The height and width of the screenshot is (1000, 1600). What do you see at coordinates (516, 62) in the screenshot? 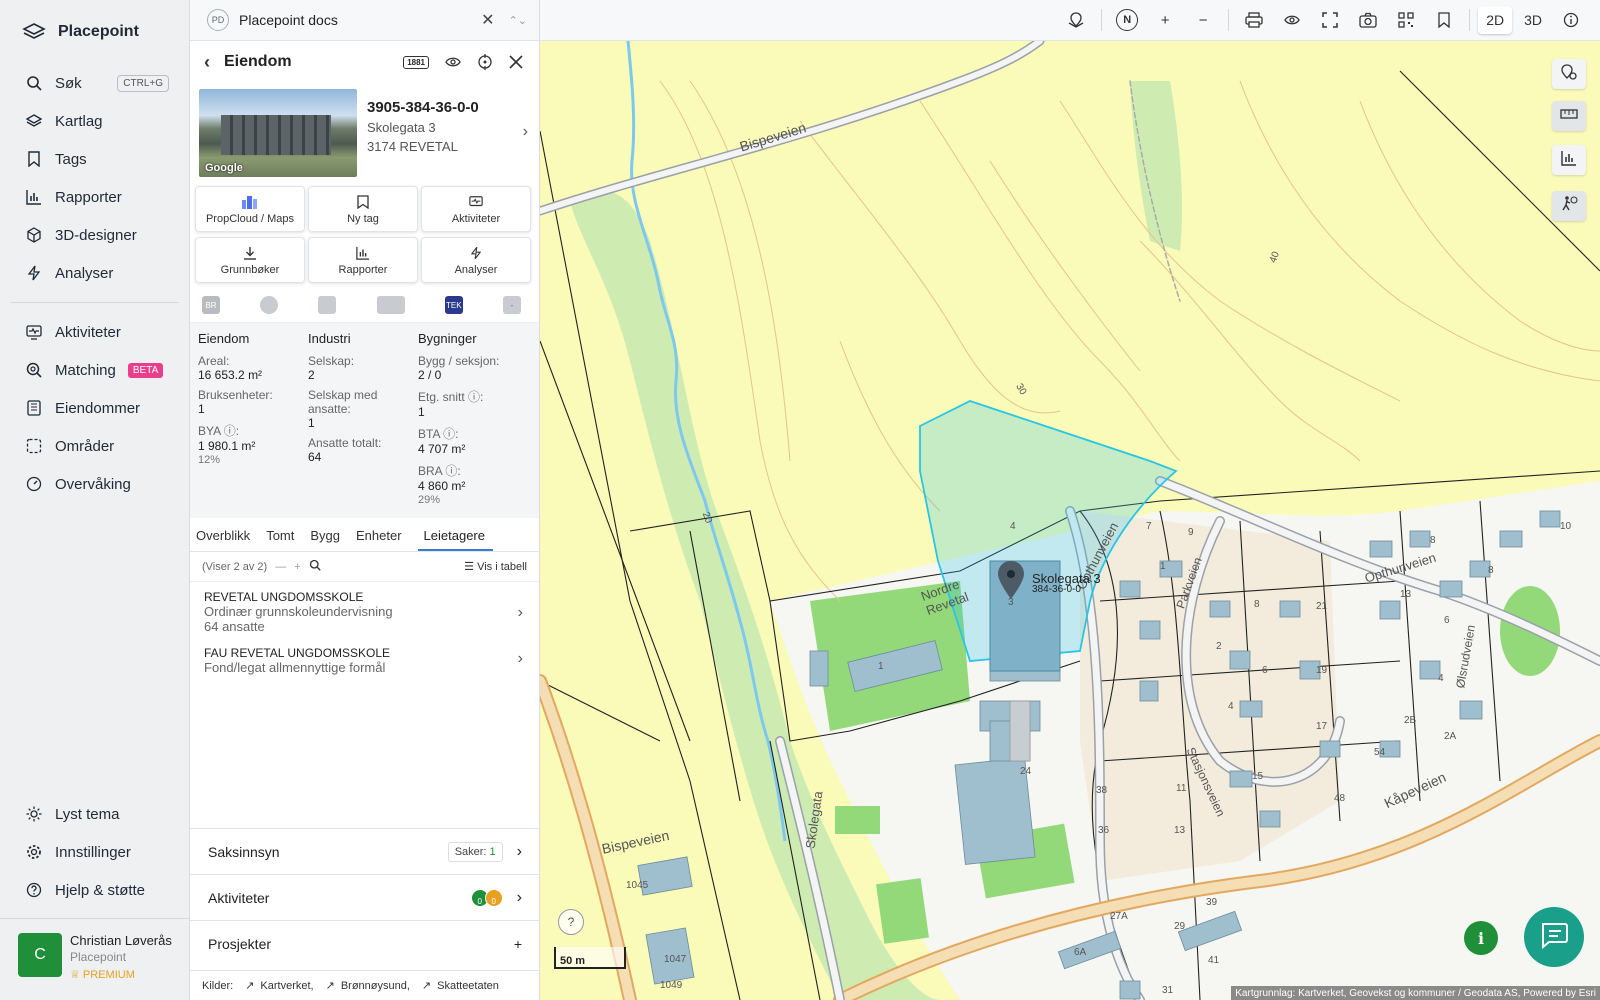
I see `close-panel-icon` at bounding box center [516, 62].